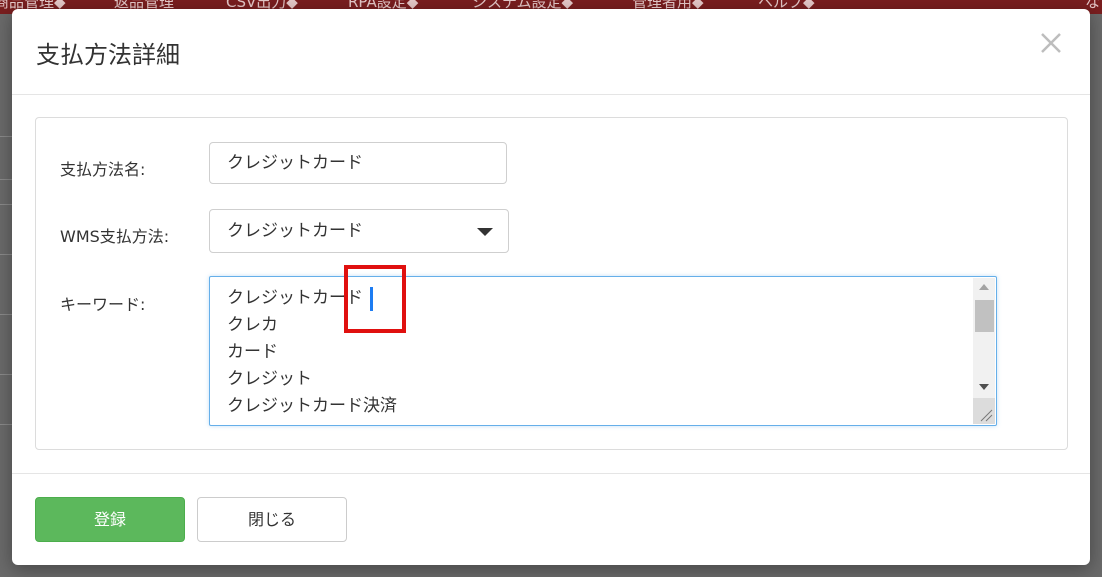 Image resolution: width=1102 pixels, height=577 pixels. What do you see at coordinates (110, 519) in the screenshot?
I see `register-button: 登録` at bounding box center [110, 519].